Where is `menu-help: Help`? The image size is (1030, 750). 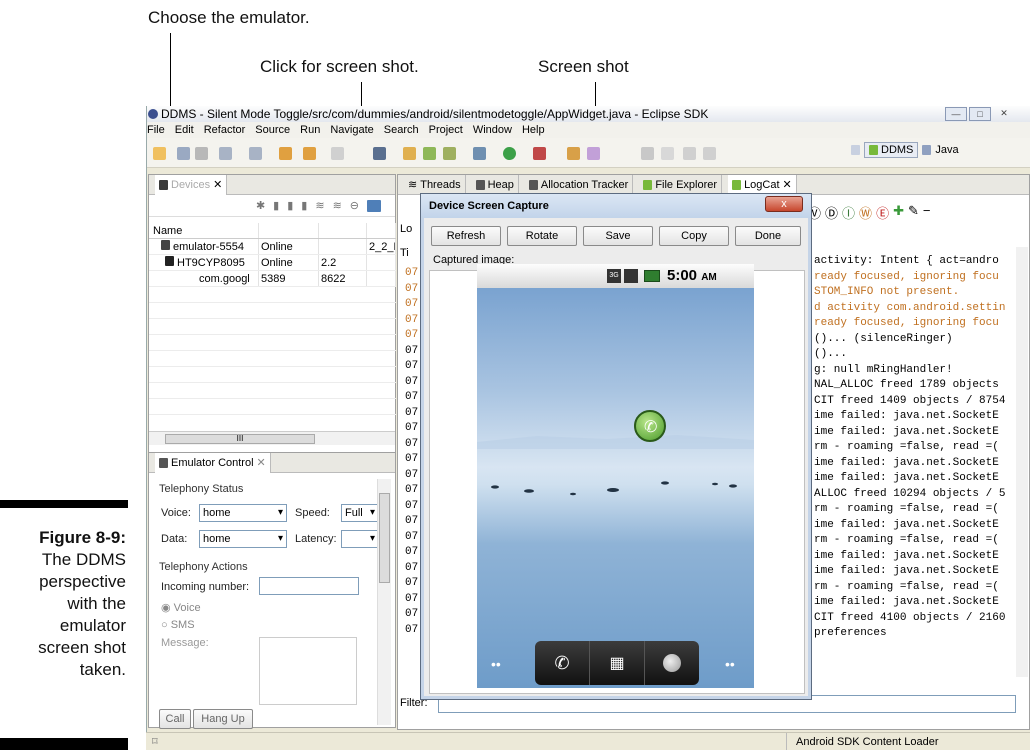 menu-help: Help is located at coordinates (533, 130).